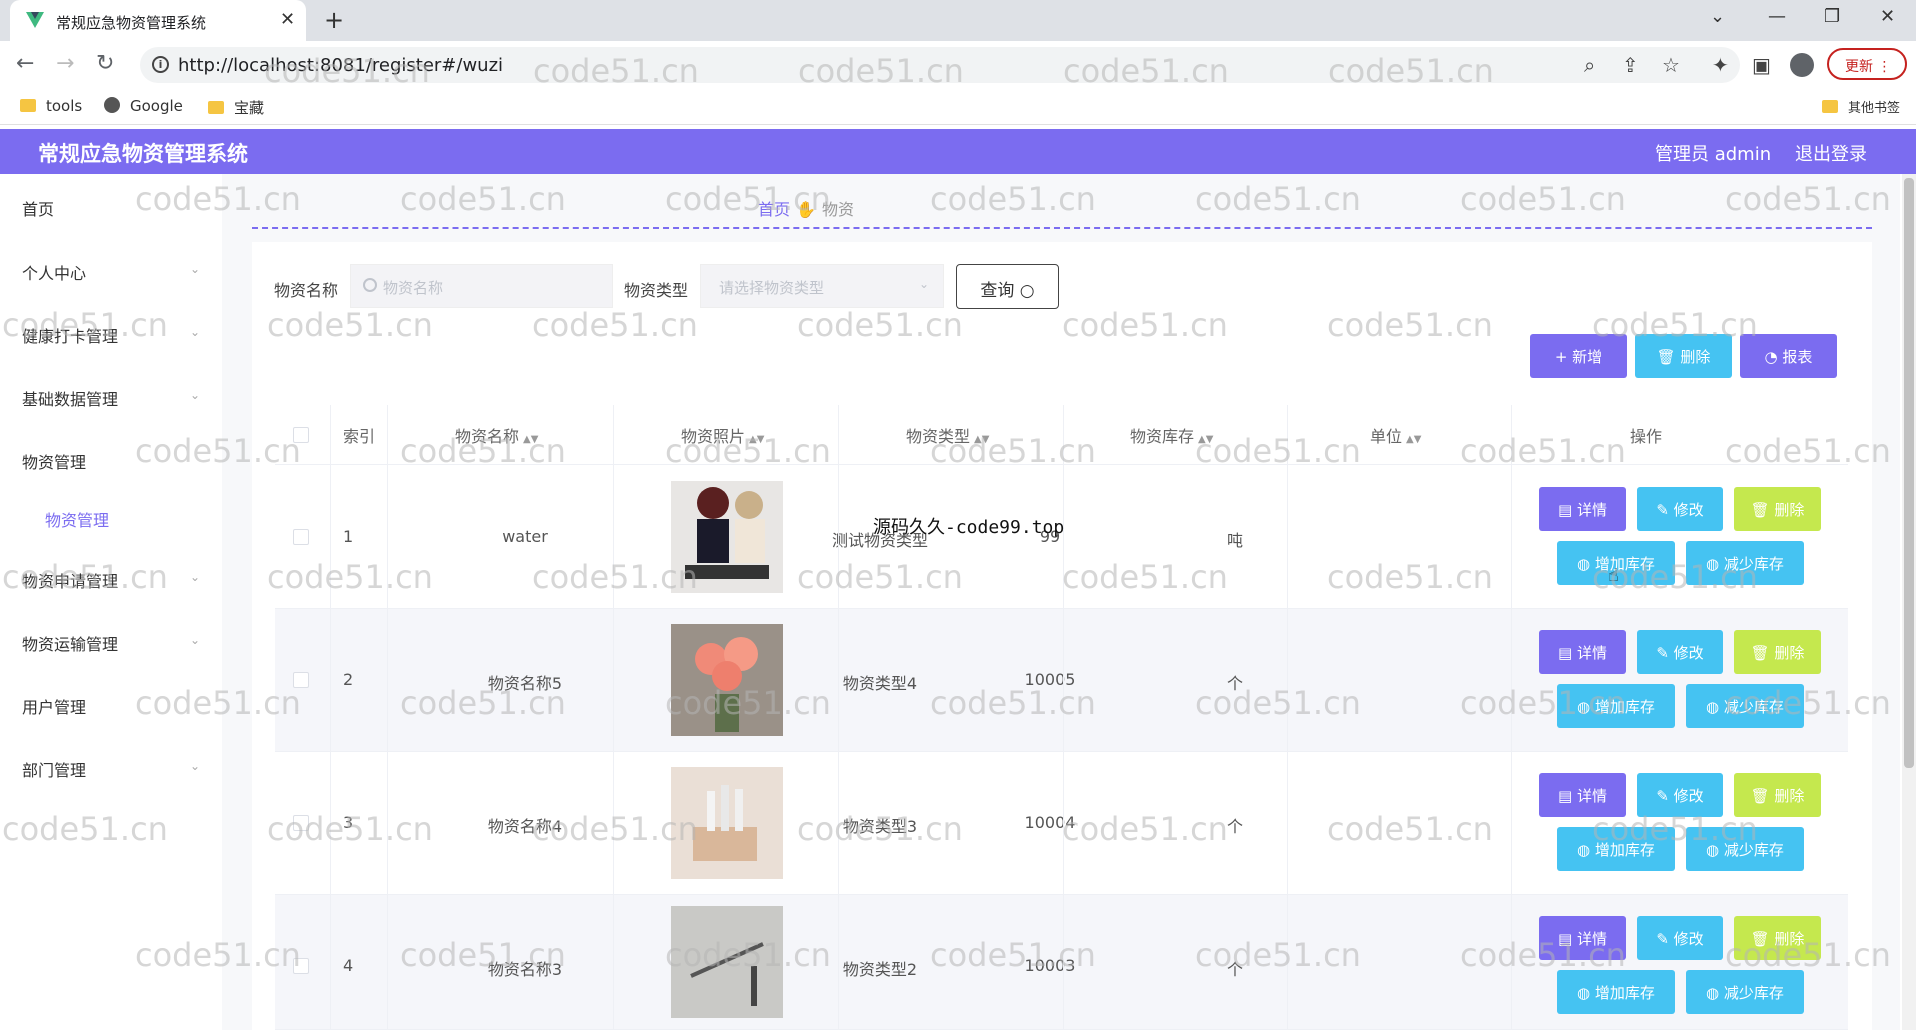 The height and width of the screenshot is (1030, 1916). What do you see at coordinates (940, 65) in the screenshot?
I see `omnibox: i http://localhost:8081/register#/wuzi` at bounding box center [940, 65].